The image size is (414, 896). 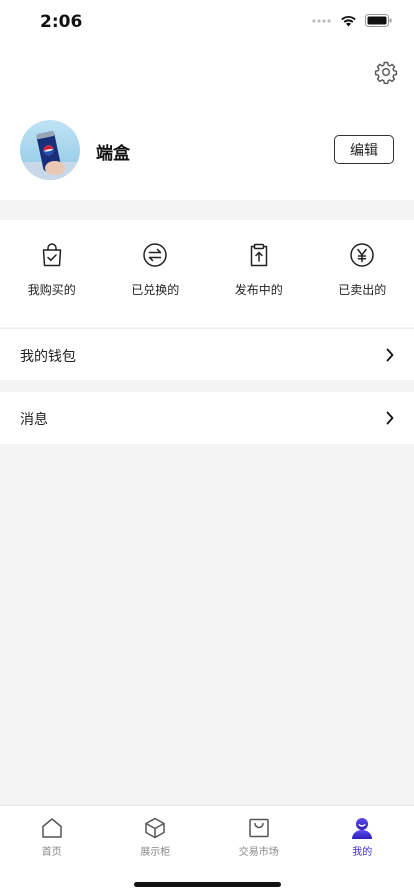 What do you see at coordinates (321, 20) in the screenshot?
I see `signal-icon` at bounding box center [321, 20].